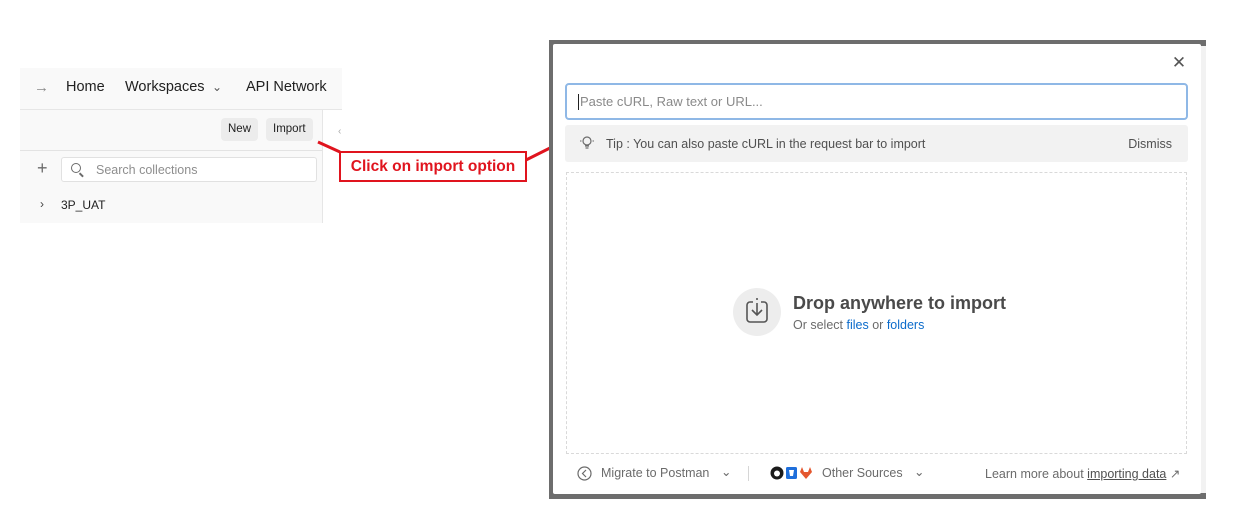 The width and height of the screenshot is (1246, 512). I want to click on connector-left, so click(329, 147).